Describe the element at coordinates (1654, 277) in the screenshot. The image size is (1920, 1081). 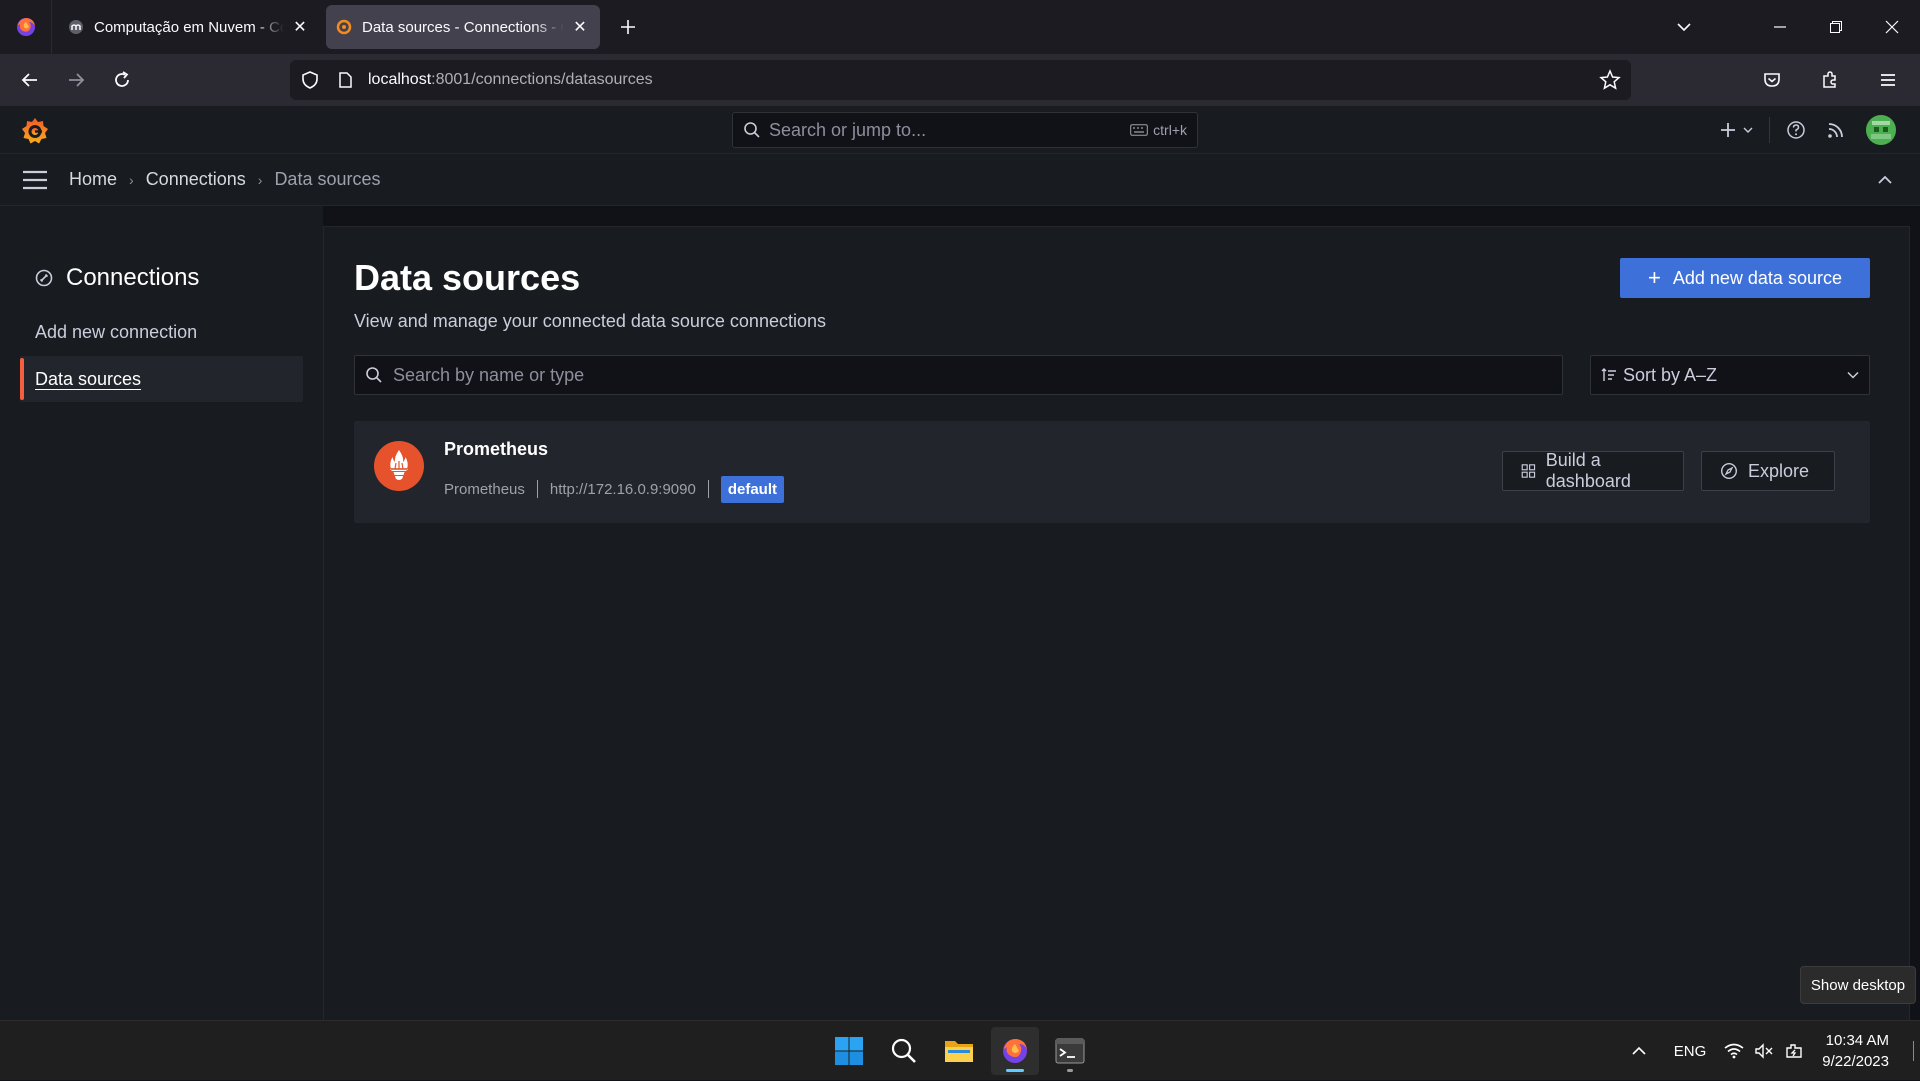
I see `plus-icon: +` at that location.